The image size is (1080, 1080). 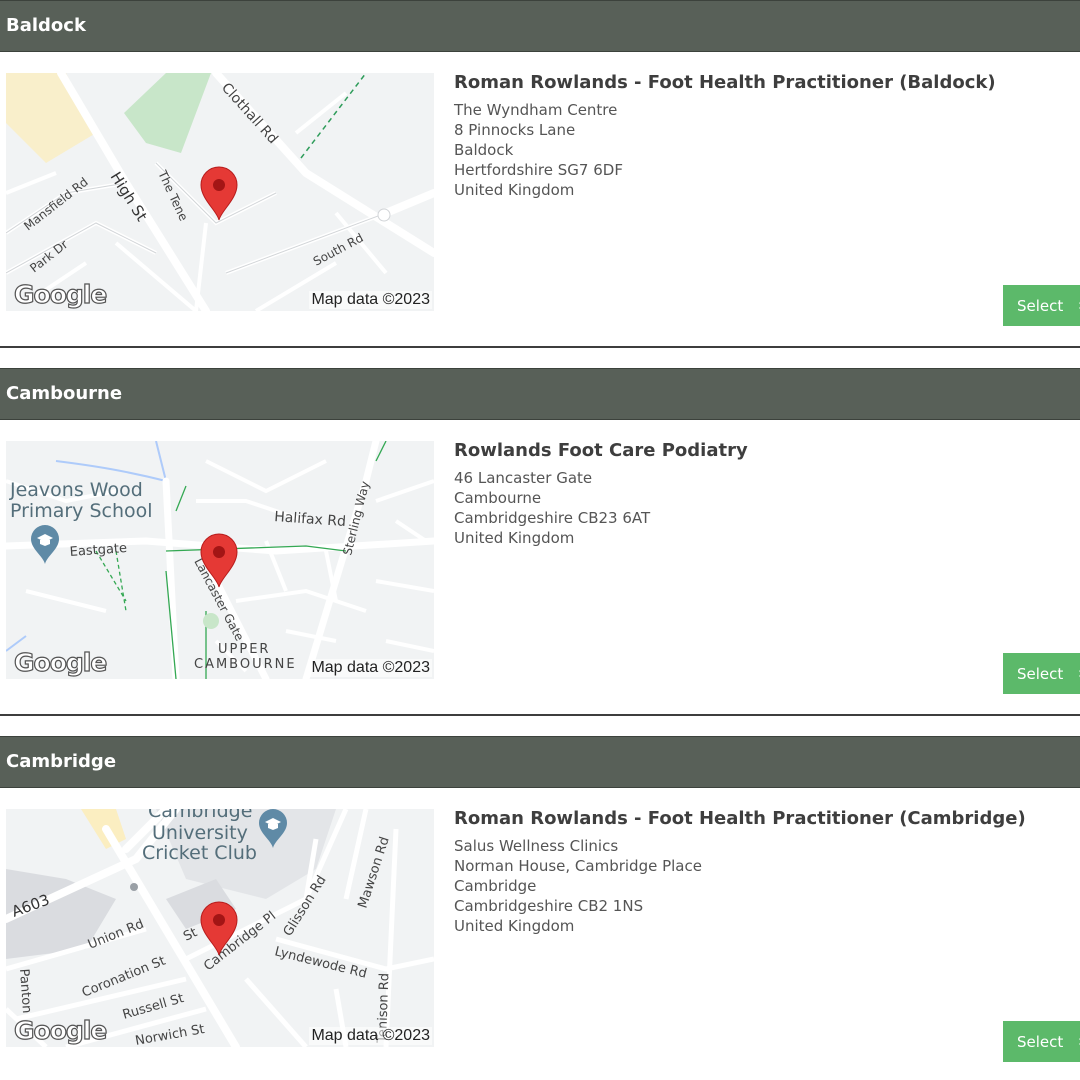 I want to click on address-line: Cambridgeshire CB23 6AT, so click(x=552, y=518).